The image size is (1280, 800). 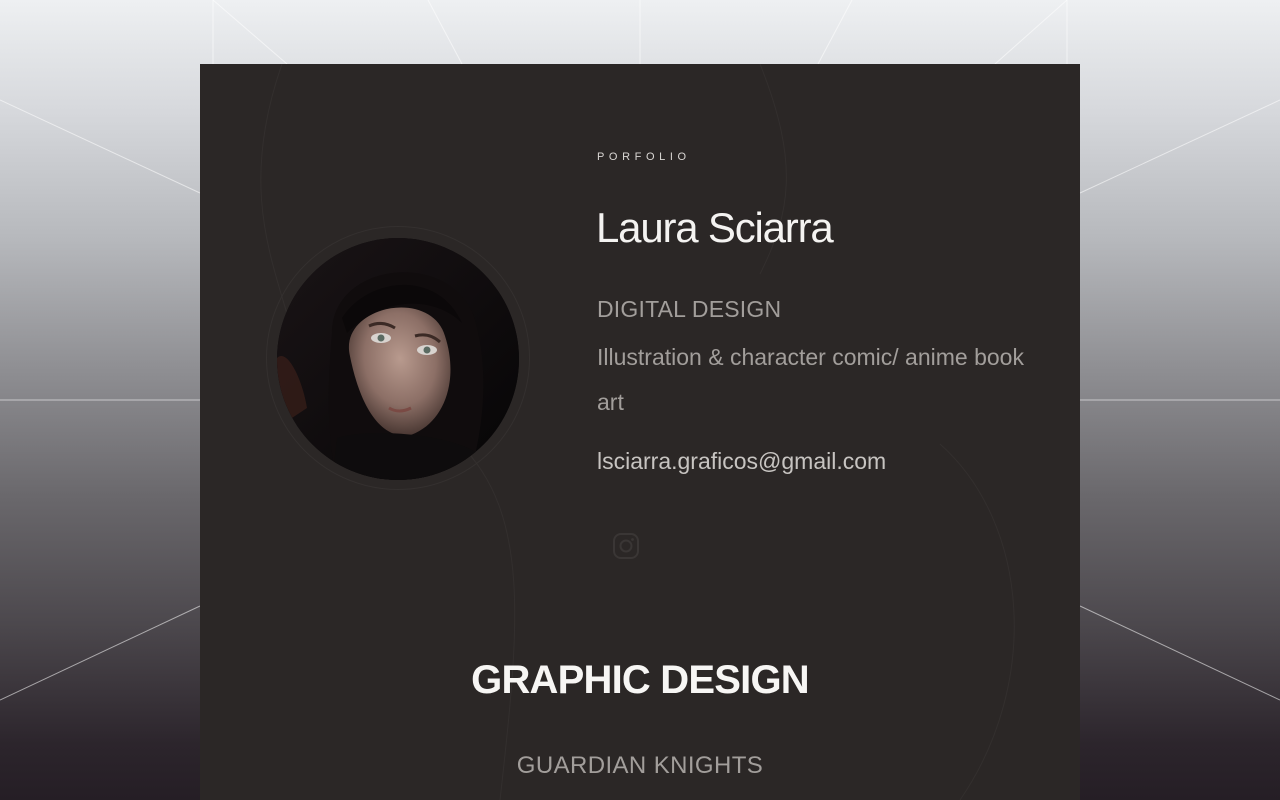 I want to click on instagram-icon, so click(x=626, y=546).